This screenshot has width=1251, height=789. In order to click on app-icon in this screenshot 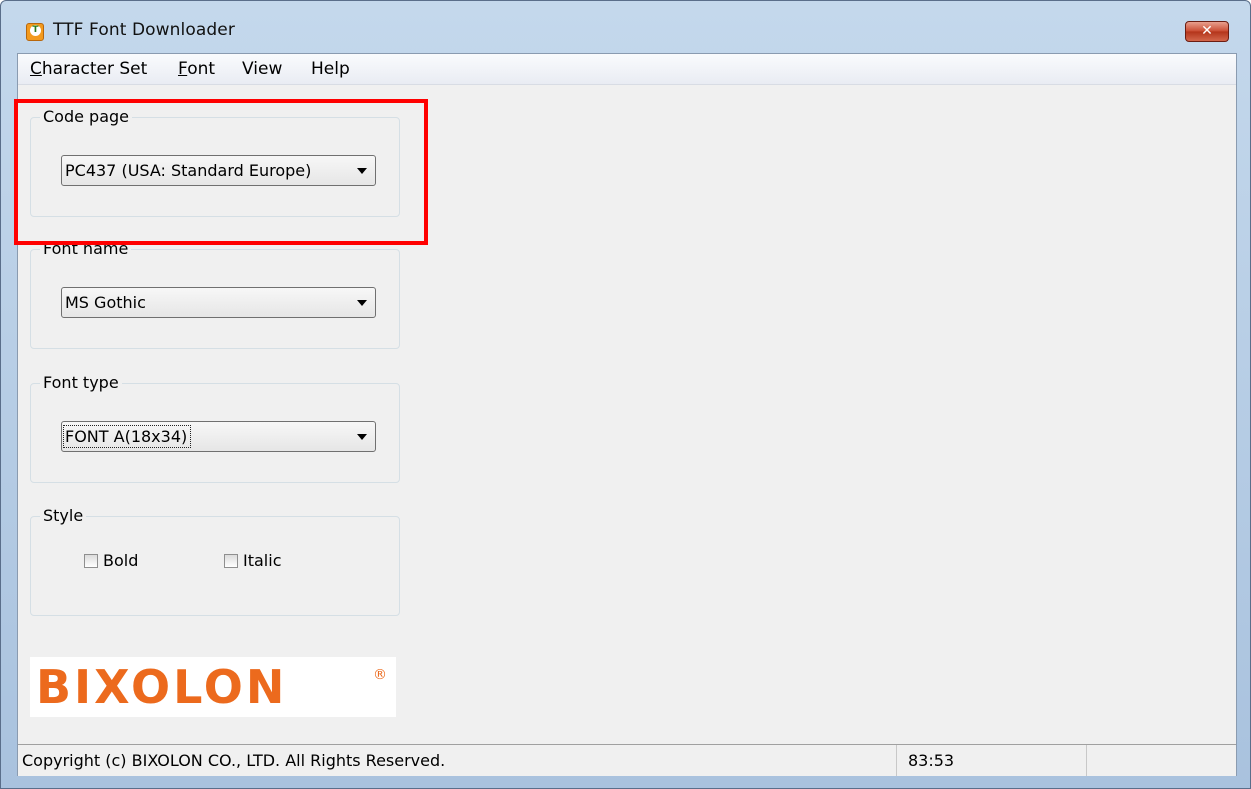, I will do `click(35, 32)`.